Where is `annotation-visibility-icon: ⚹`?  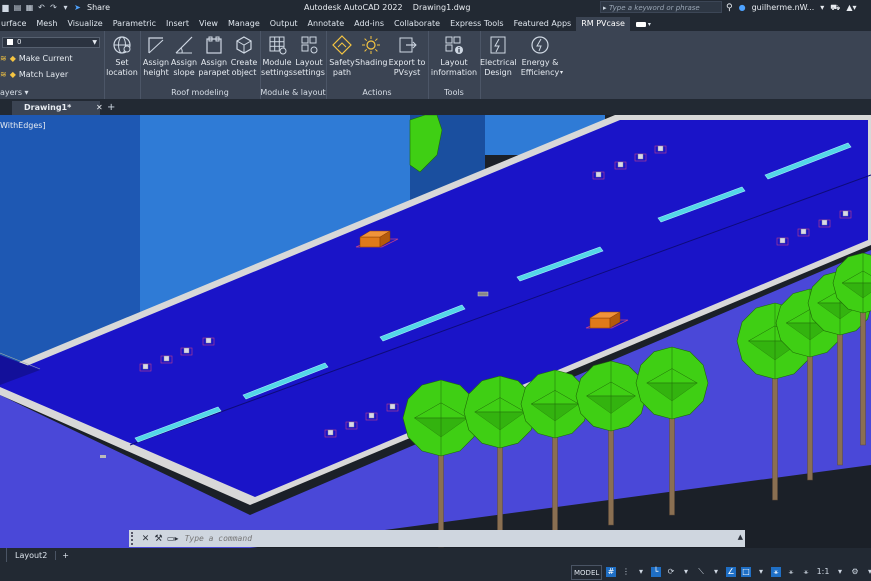 annotation-visibility-icon: ⚹ is located at coordinates (776, 571).